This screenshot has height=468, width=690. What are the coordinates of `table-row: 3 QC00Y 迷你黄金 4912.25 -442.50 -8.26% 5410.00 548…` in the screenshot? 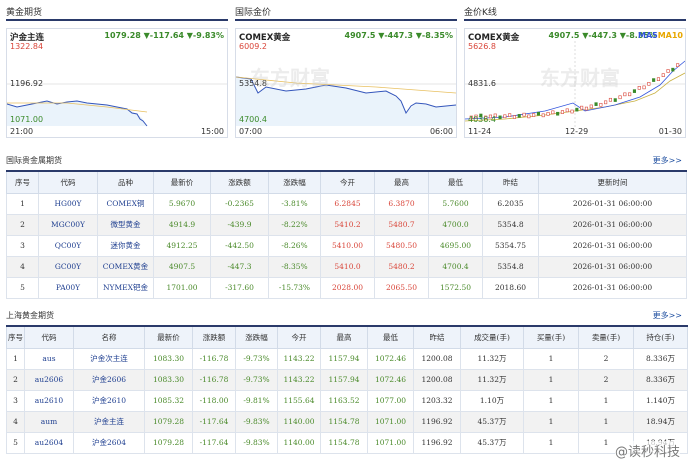 It's located at (346, 245).